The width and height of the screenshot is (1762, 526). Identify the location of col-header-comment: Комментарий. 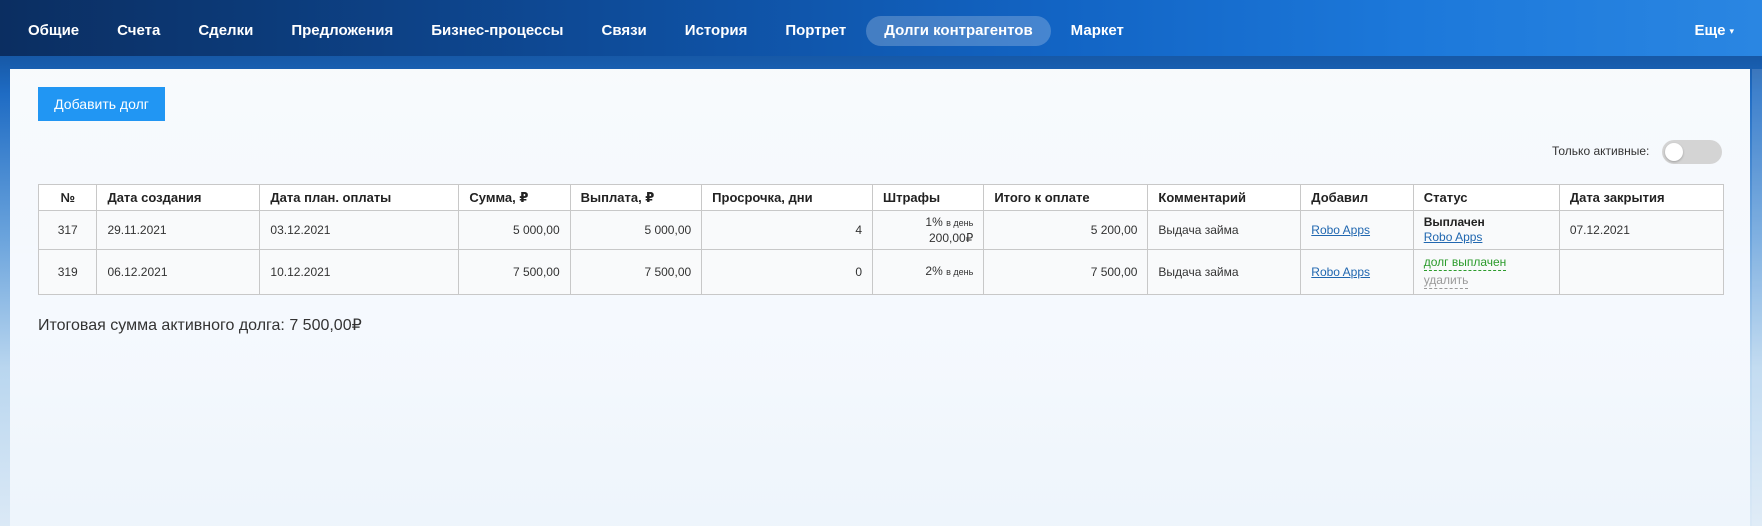
(1224, 197).